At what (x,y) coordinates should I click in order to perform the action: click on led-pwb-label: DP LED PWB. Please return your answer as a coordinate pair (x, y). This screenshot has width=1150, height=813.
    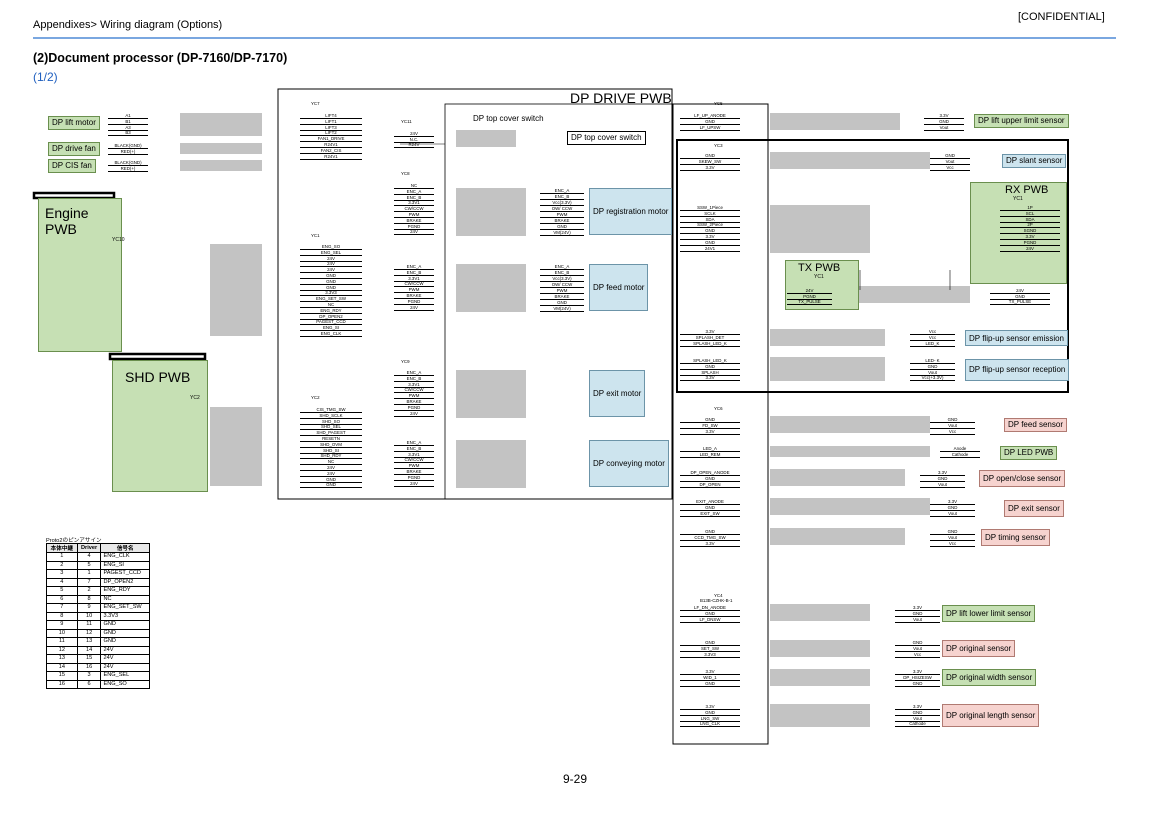
    Looking at the image, I should click on (1029, 453).